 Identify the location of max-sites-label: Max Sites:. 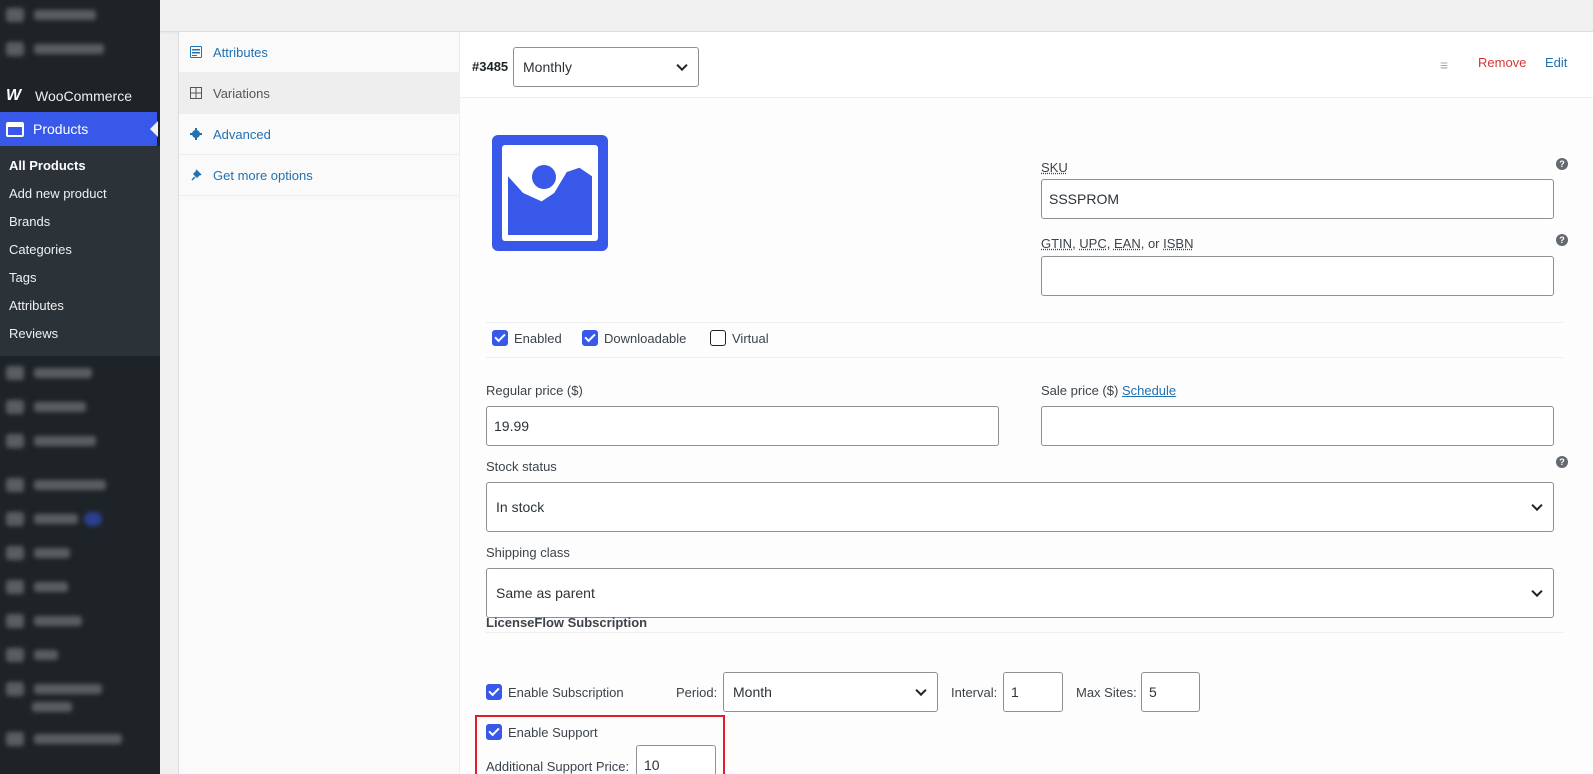
(1106, 692).